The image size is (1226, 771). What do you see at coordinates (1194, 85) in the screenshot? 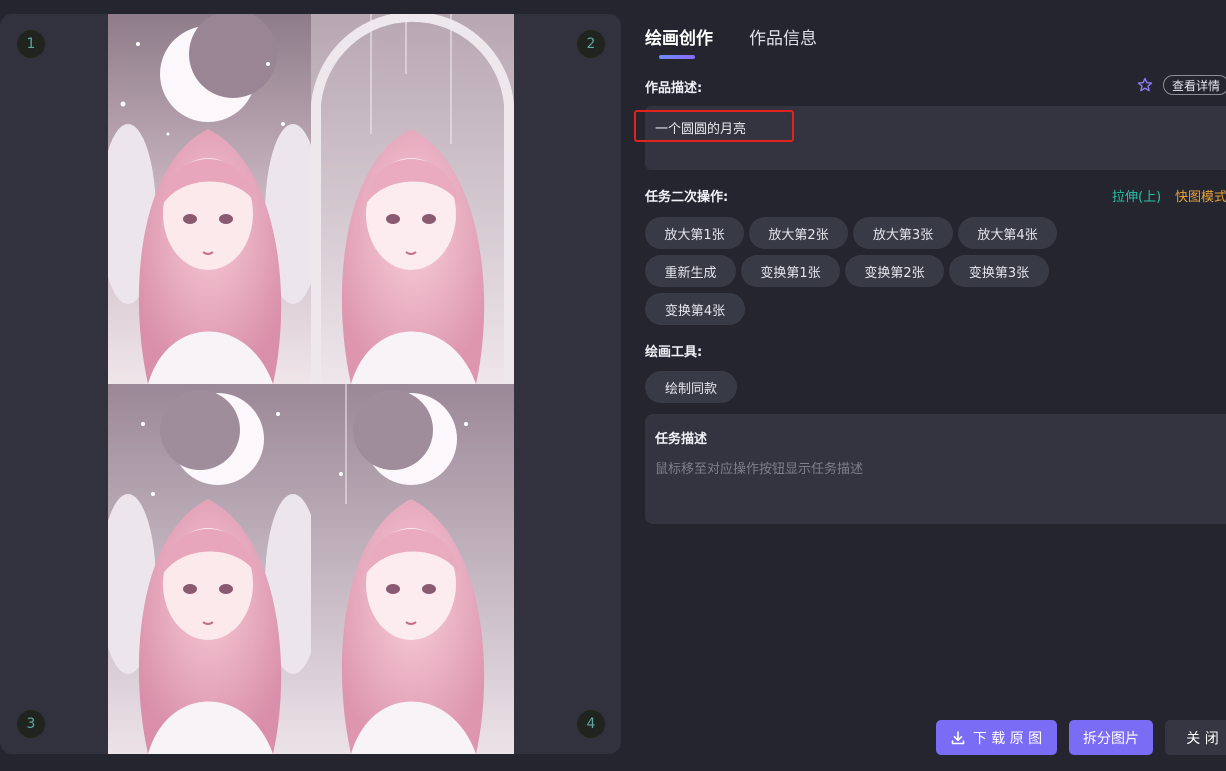
I see `view-details-button: 查看详情` at bounding box center [1194, 85].